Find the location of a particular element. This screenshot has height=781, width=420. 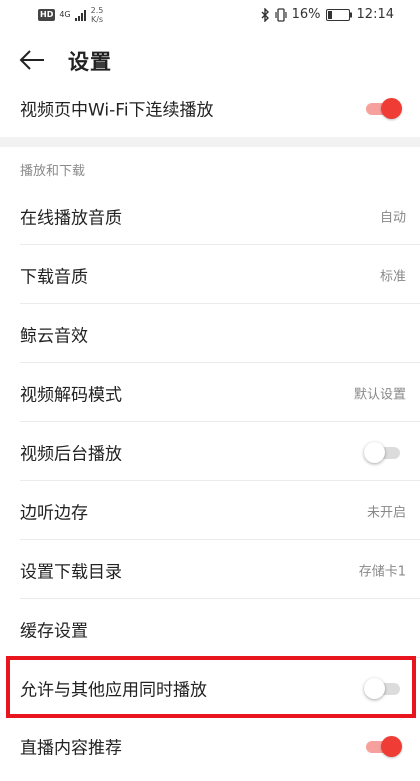

row-label: 在线播放音质 is located at coordinates (71, 218).